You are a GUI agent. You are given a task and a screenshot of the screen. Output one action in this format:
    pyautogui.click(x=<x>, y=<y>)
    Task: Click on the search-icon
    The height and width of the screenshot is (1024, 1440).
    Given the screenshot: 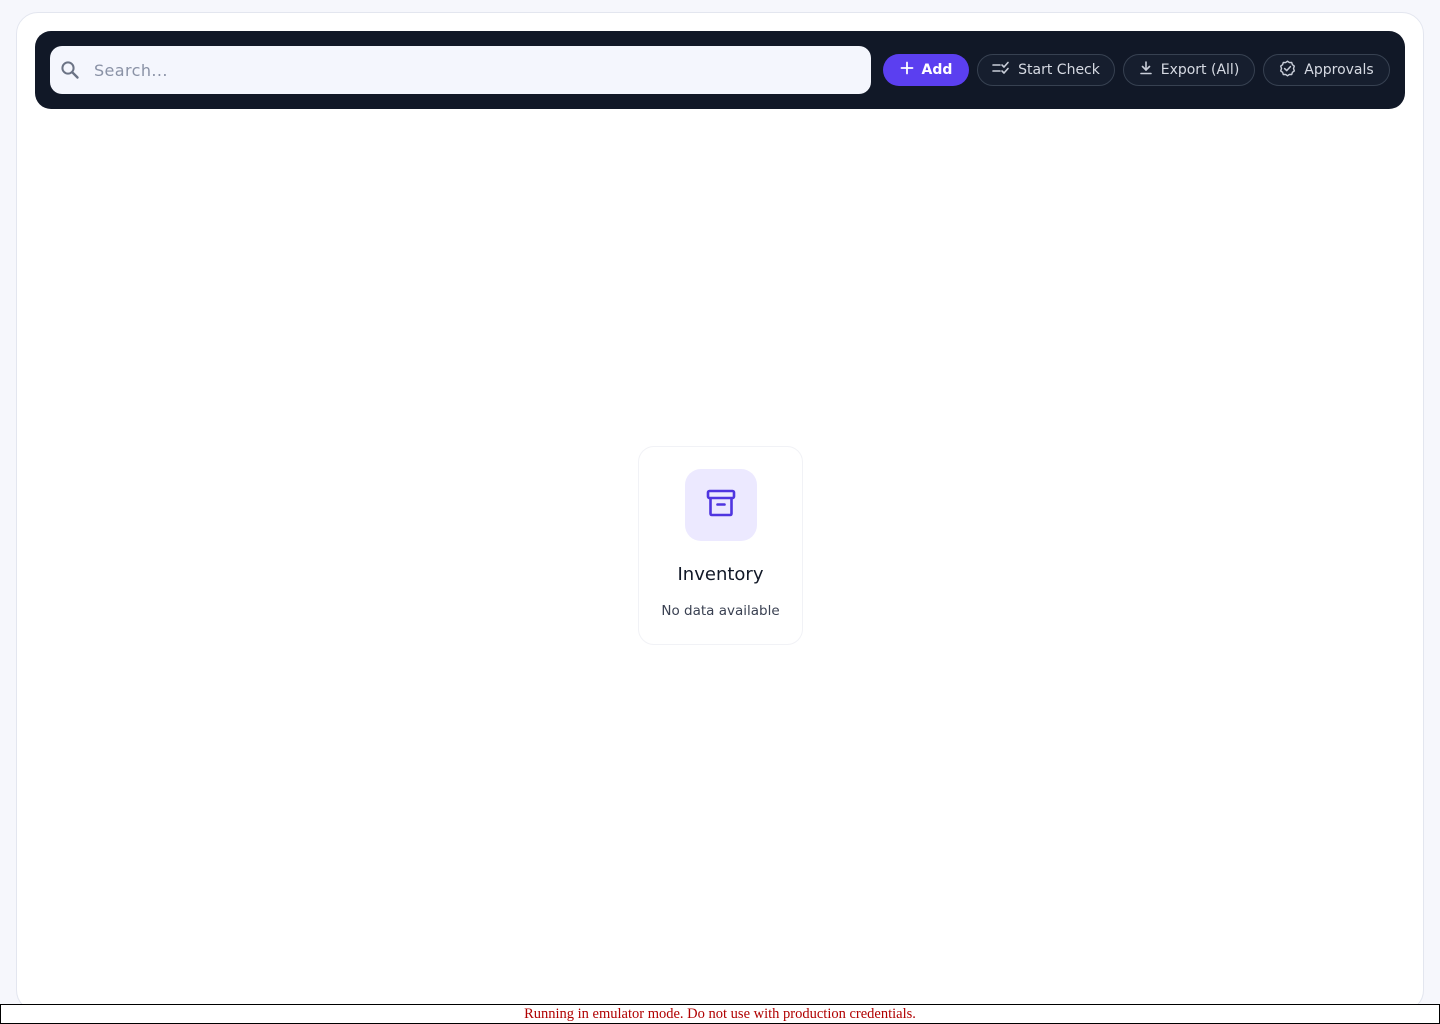 What is the action you would take?
    pyautogui.click(x=70, y=70)
    